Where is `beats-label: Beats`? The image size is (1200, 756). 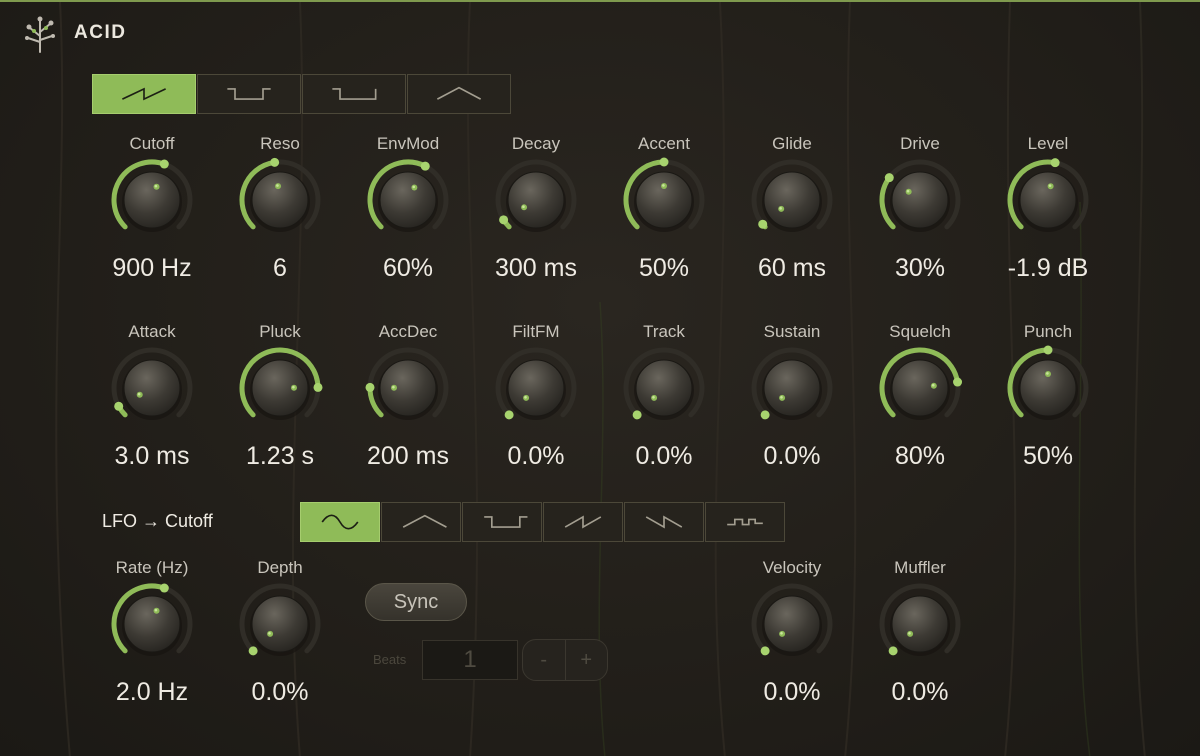
beats-label: Beats is located at coordinates (390, 659).